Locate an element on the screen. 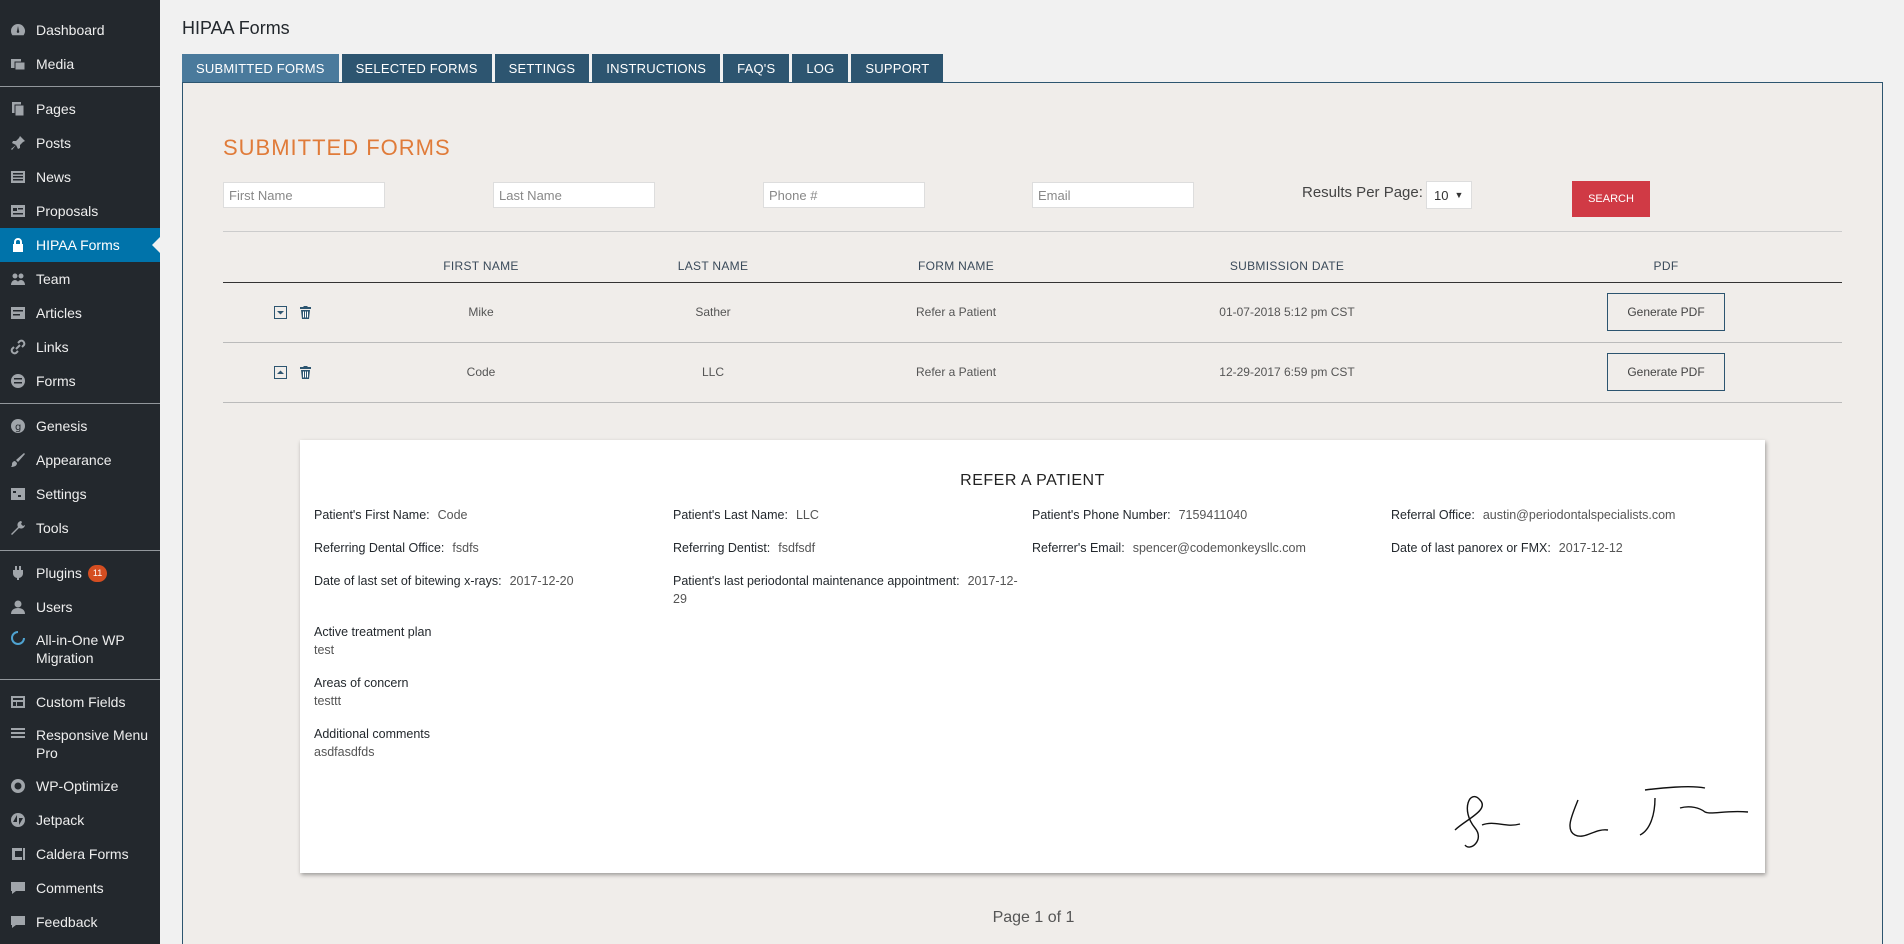  first-name-input is located at coordinates (304, 195).